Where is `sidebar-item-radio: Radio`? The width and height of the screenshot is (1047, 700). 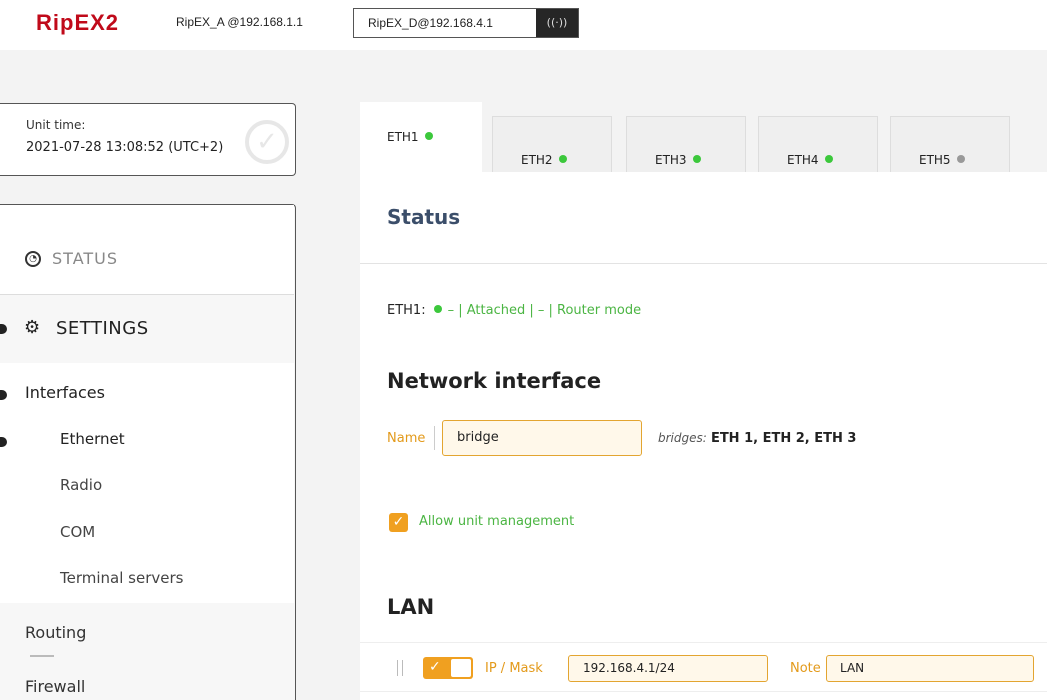 sidebar-item-radio: Radio is located at coordinates (81, 485).